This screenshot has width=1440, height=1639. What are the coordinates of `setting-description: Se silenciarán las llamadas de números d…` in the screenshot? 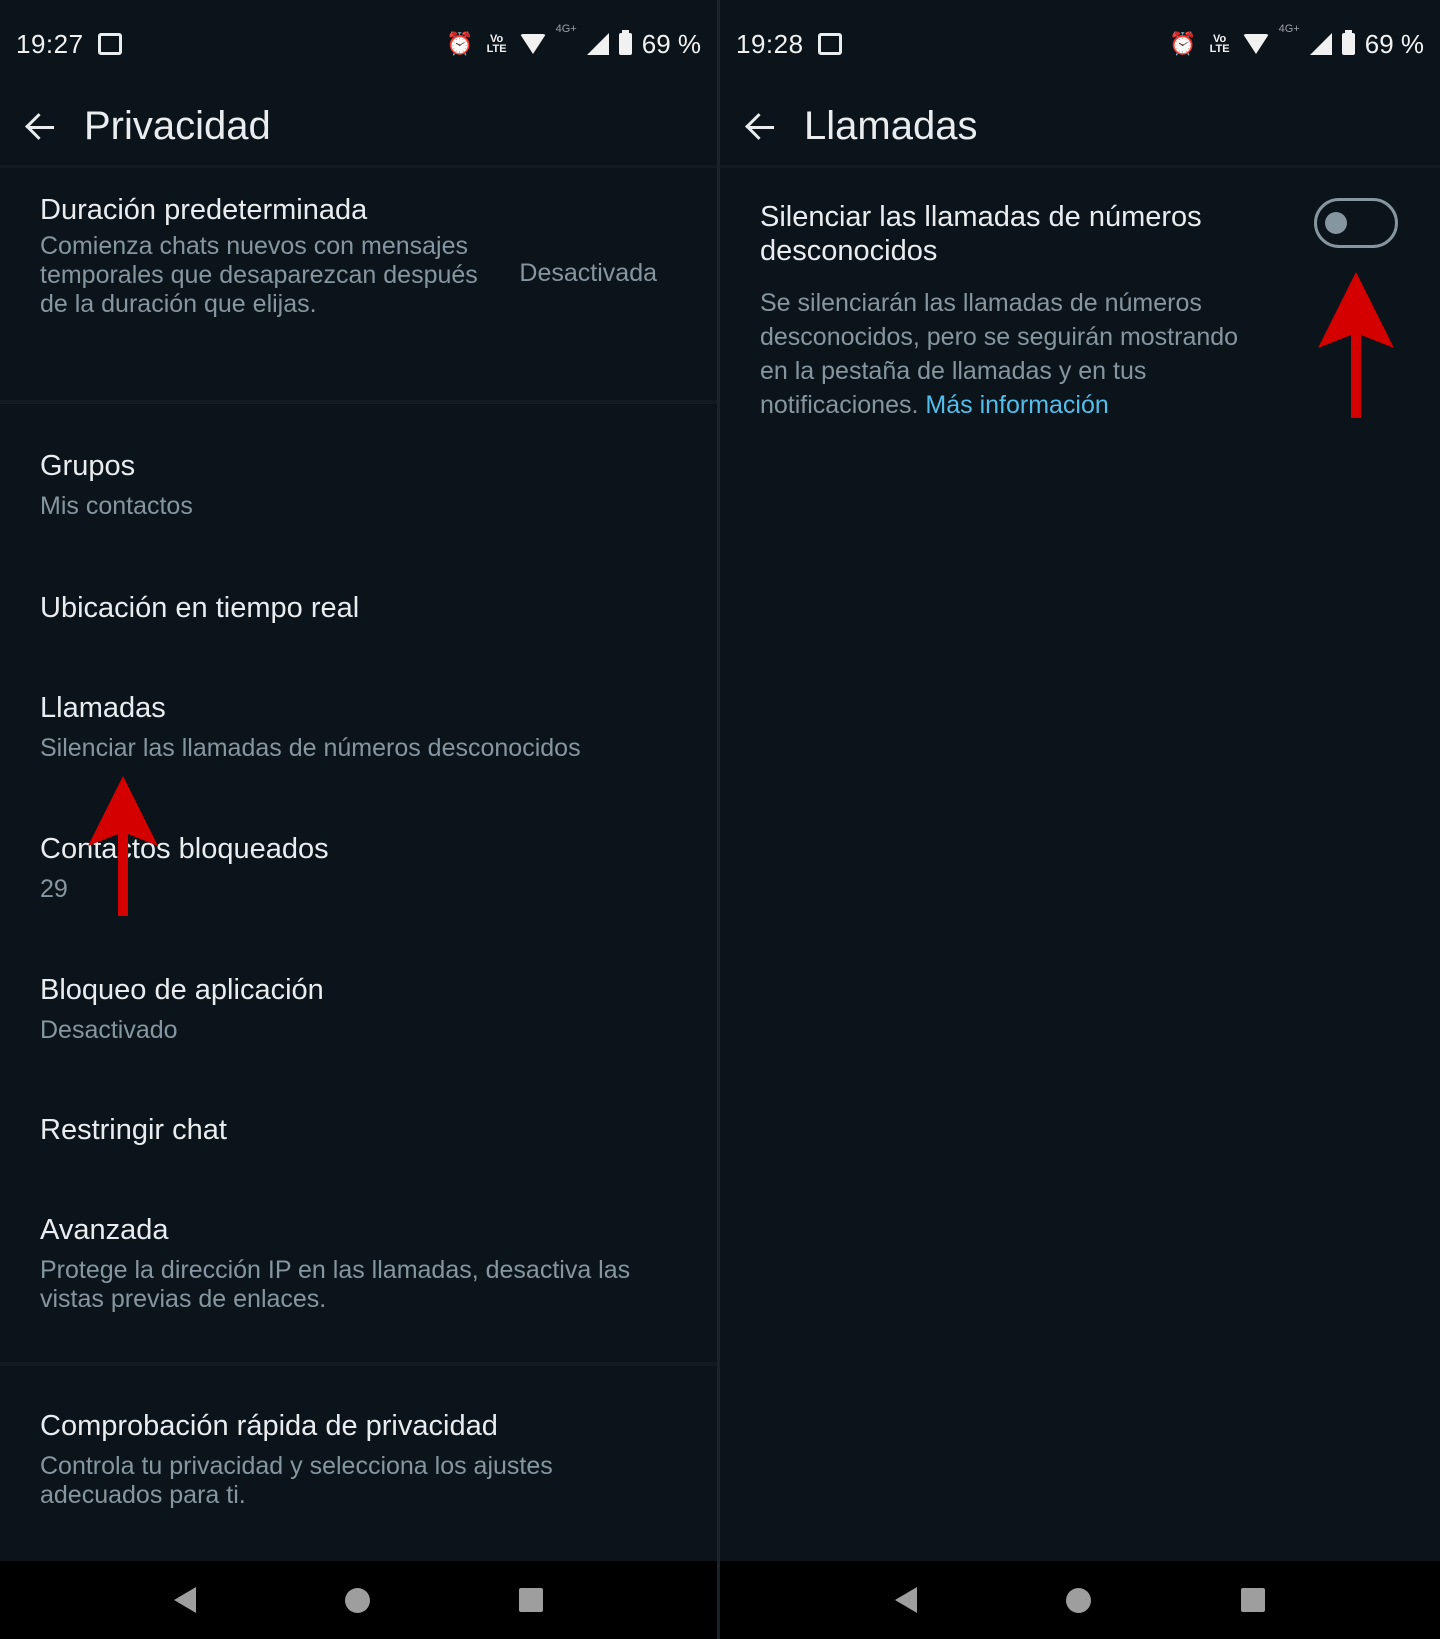 It's located at (1010, 354).